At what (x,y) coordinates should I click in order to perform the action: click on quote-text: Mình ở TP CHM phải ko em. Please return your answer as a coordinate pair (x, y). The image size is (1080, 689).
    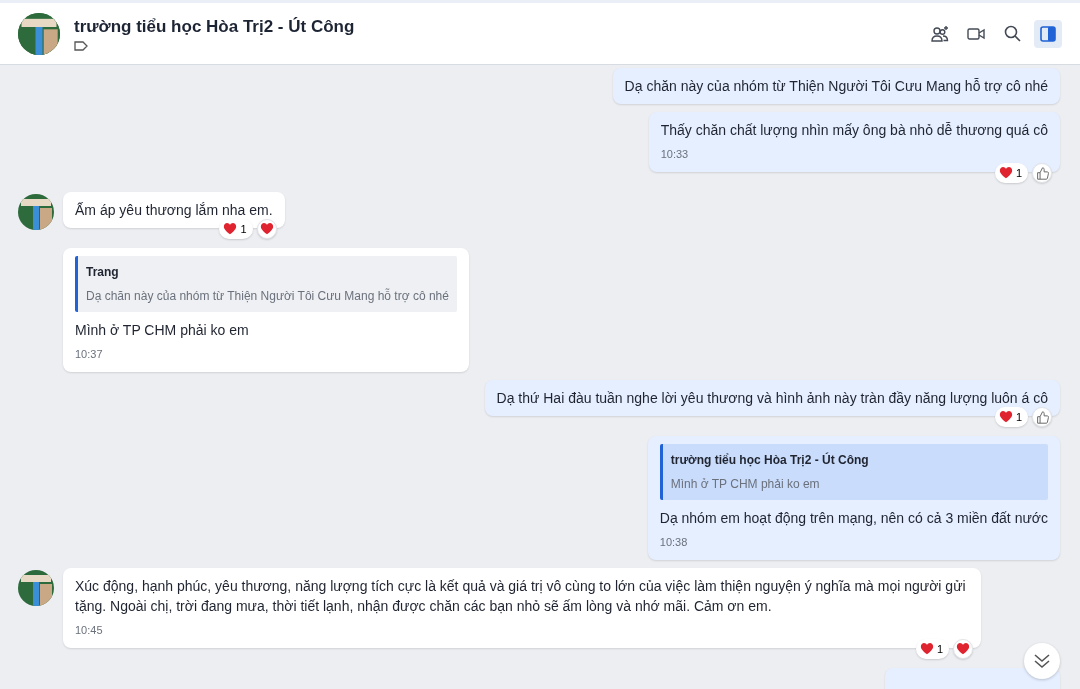
    Looking at the image, I should click on (745, 484).